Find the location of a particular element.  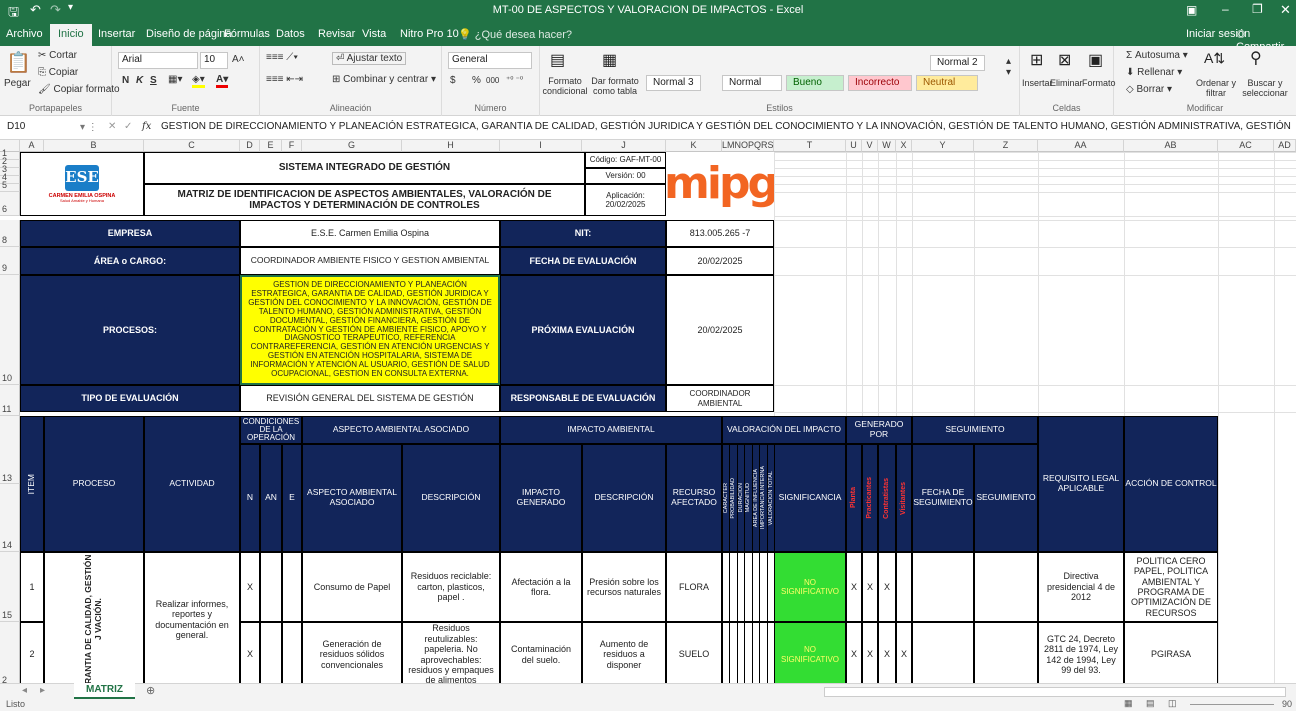

add-sheet-icon: ⊕ is located at coordinates (150, 690).